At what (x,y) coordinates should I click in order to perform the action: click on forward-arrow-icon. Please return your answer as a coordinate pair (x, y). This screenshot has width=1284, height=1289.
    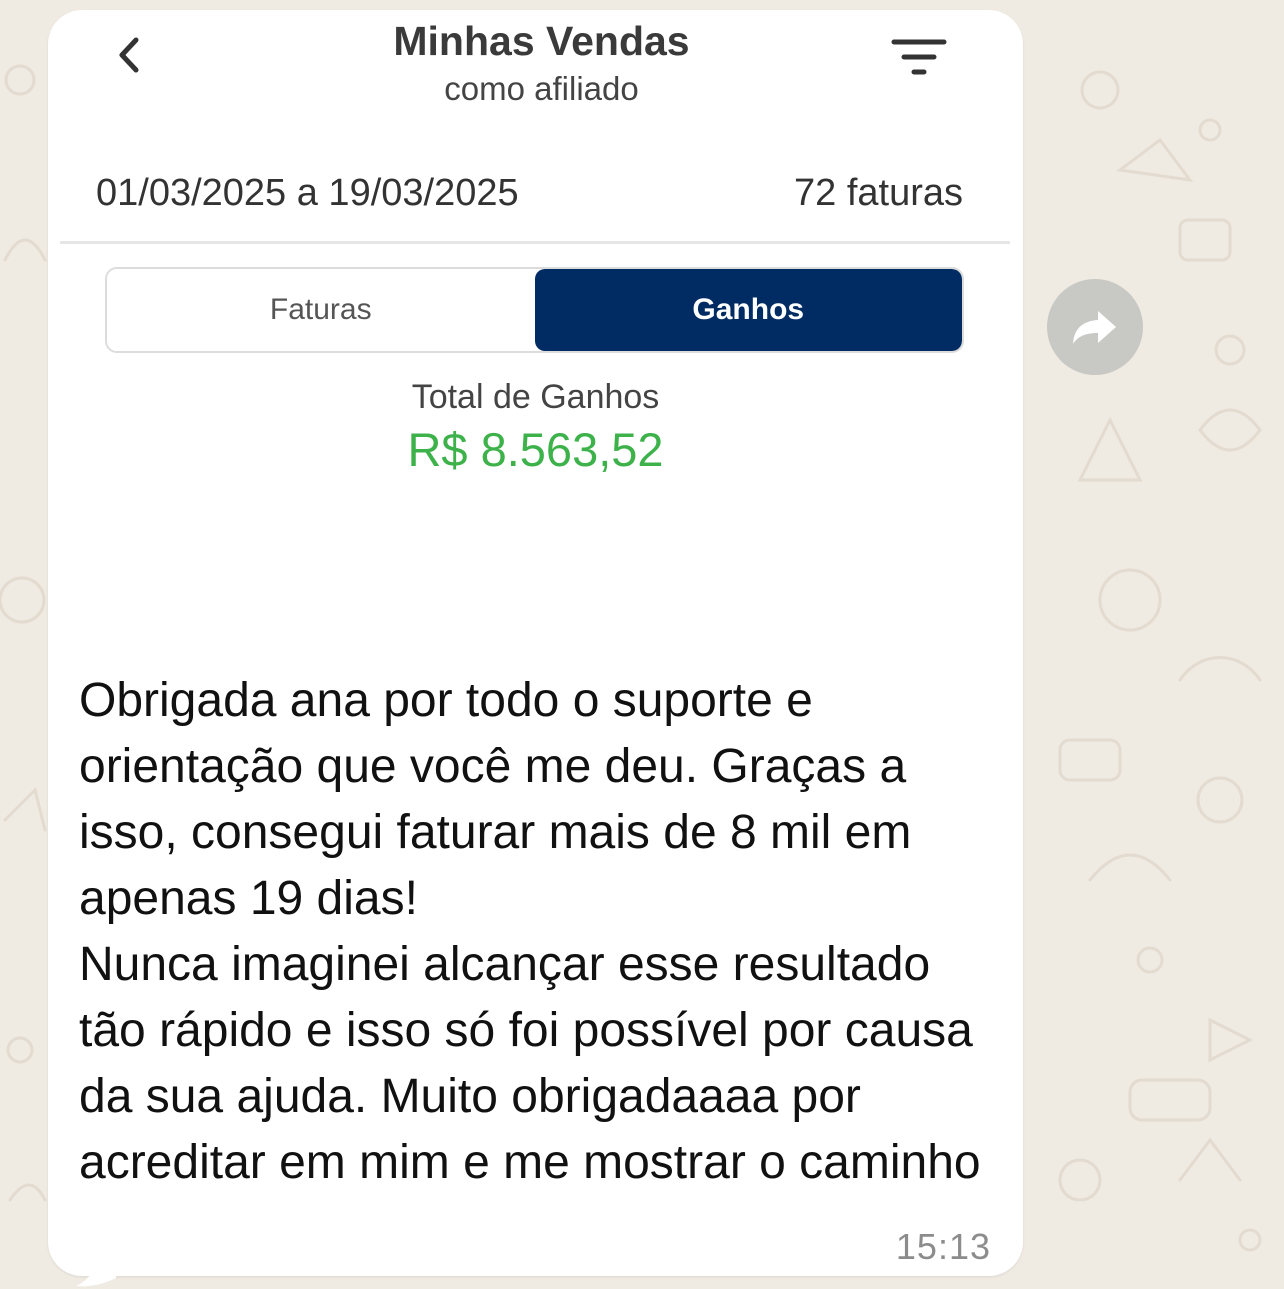
    Looking at the image, I should click on (1094, 327).